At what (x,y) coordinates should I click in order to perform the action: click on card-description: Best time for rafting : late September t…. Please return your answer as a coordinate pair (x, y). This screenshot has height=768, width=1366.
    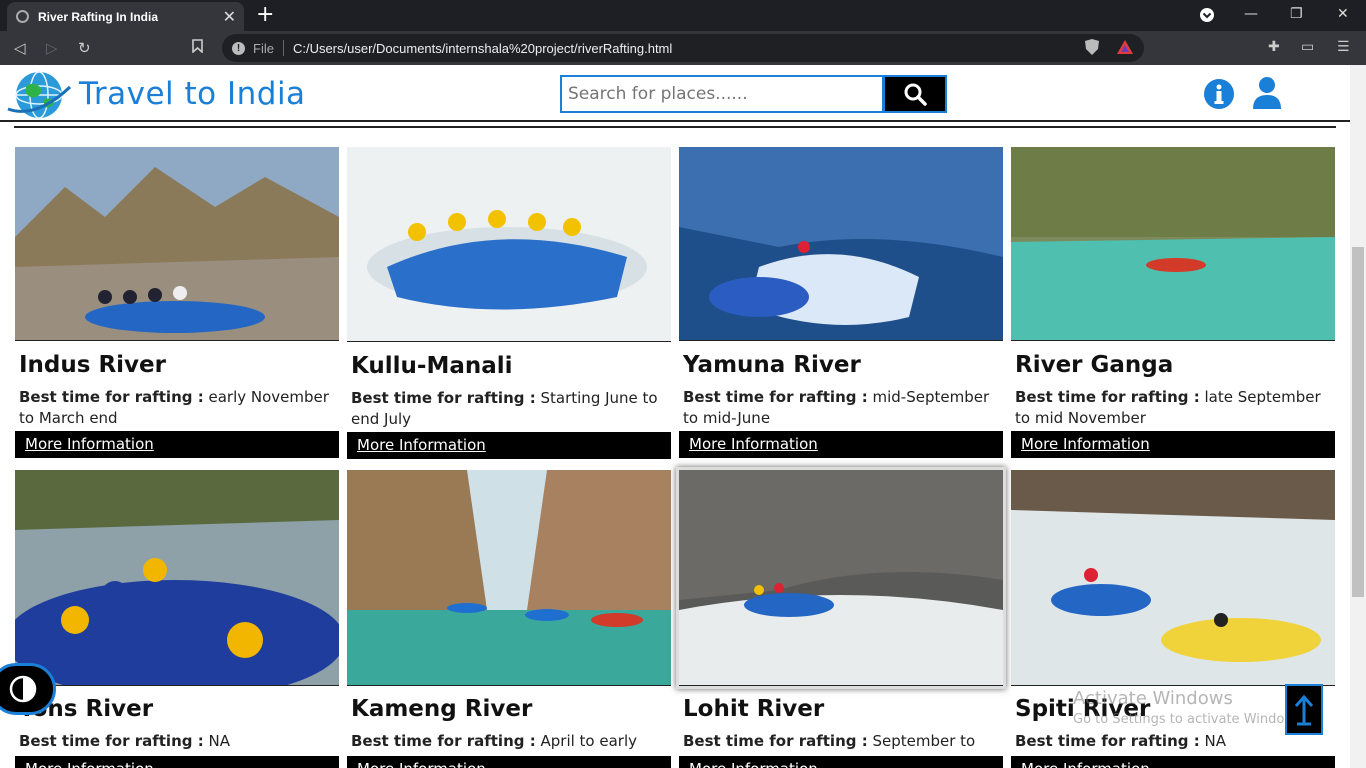
    Looking at the image, I should click on (1173, 408).